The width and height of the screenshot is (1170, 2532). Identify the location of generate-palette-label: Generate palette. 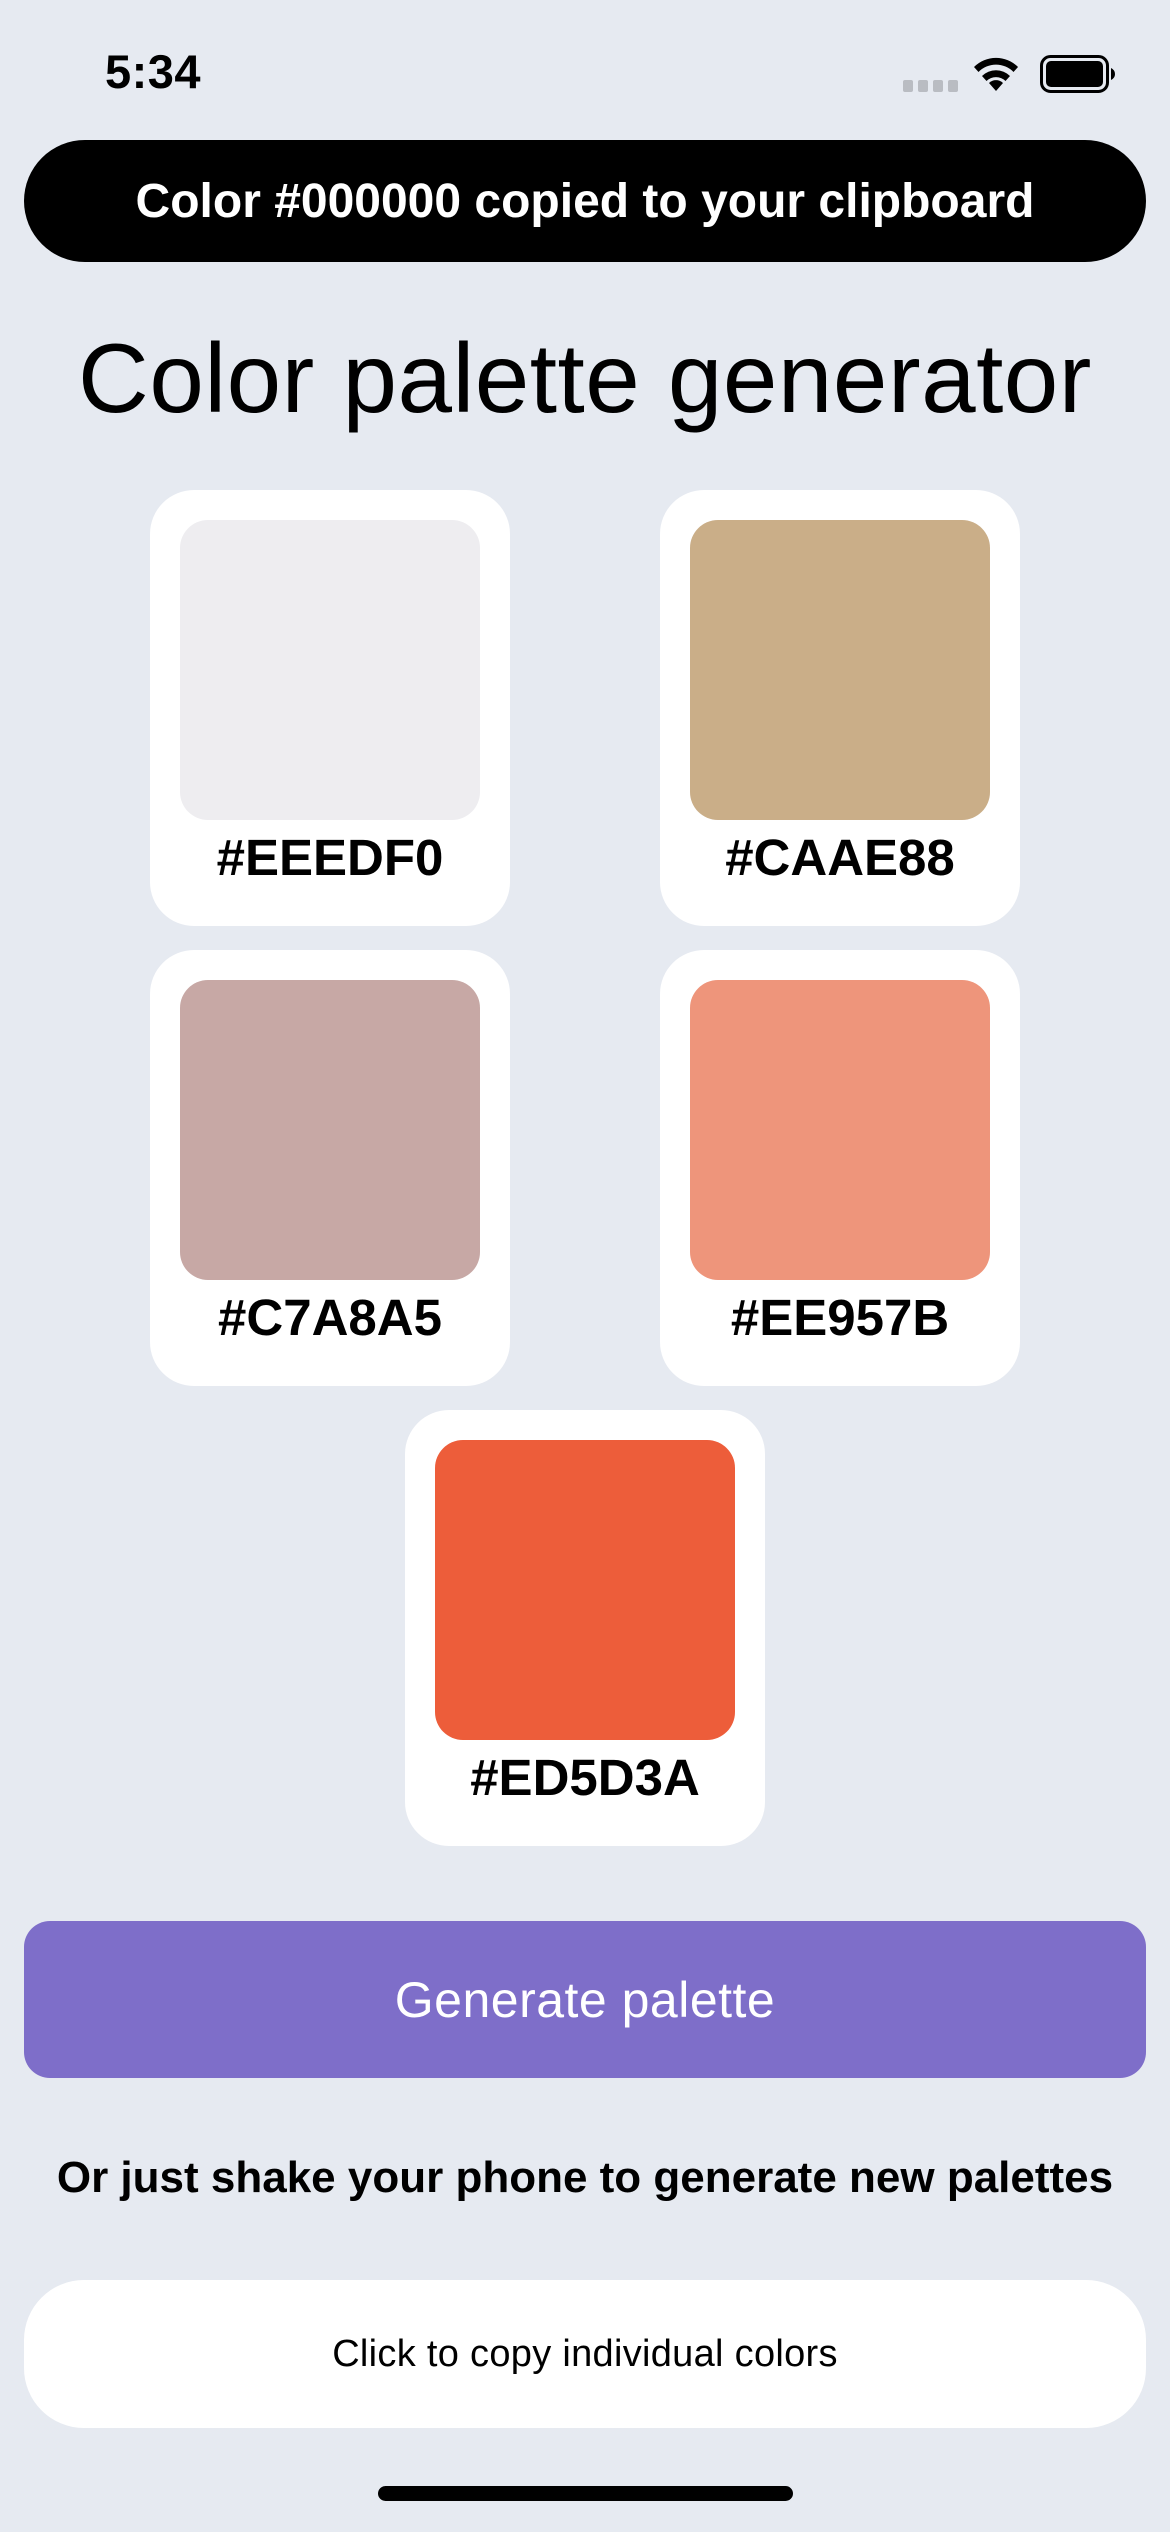
(585, 1999).